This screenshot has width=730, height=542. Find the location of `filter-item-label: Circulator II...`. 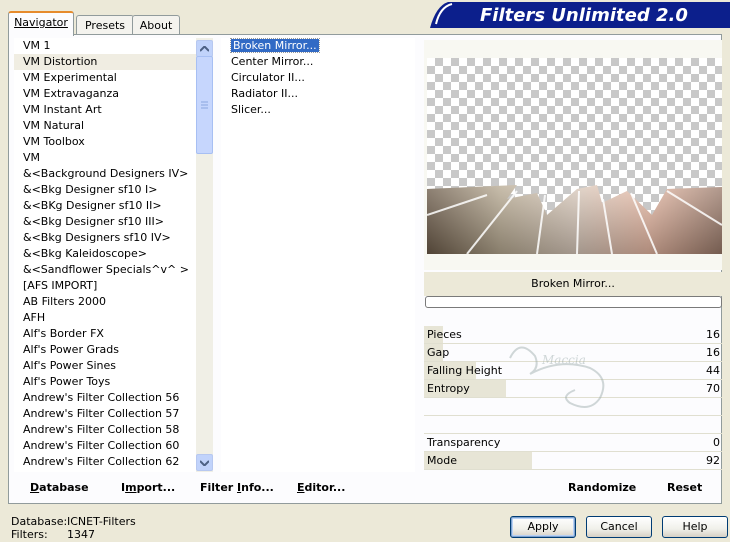

filter-item-label: Circulator II... is located at coordinates (268, 77).